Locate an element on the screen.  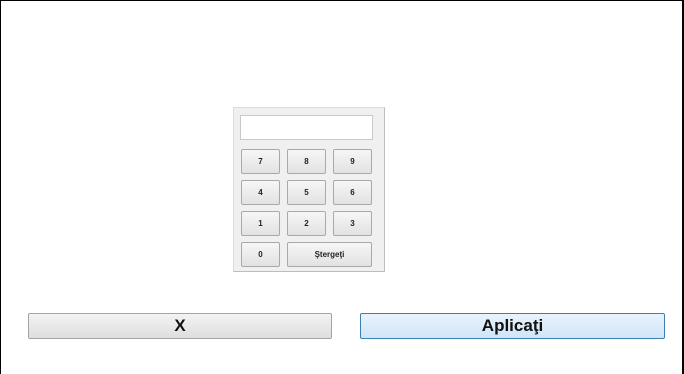
numeric-keypad: 7 8 9 4 5 6 1 2 3 0 Ştergeţi is located at coordinates (309, 189).